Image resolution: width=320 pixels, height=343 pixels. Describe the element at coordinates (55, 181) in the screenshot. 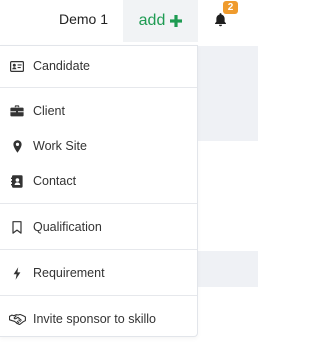

I see `menu-item-label: Contact` at that location.